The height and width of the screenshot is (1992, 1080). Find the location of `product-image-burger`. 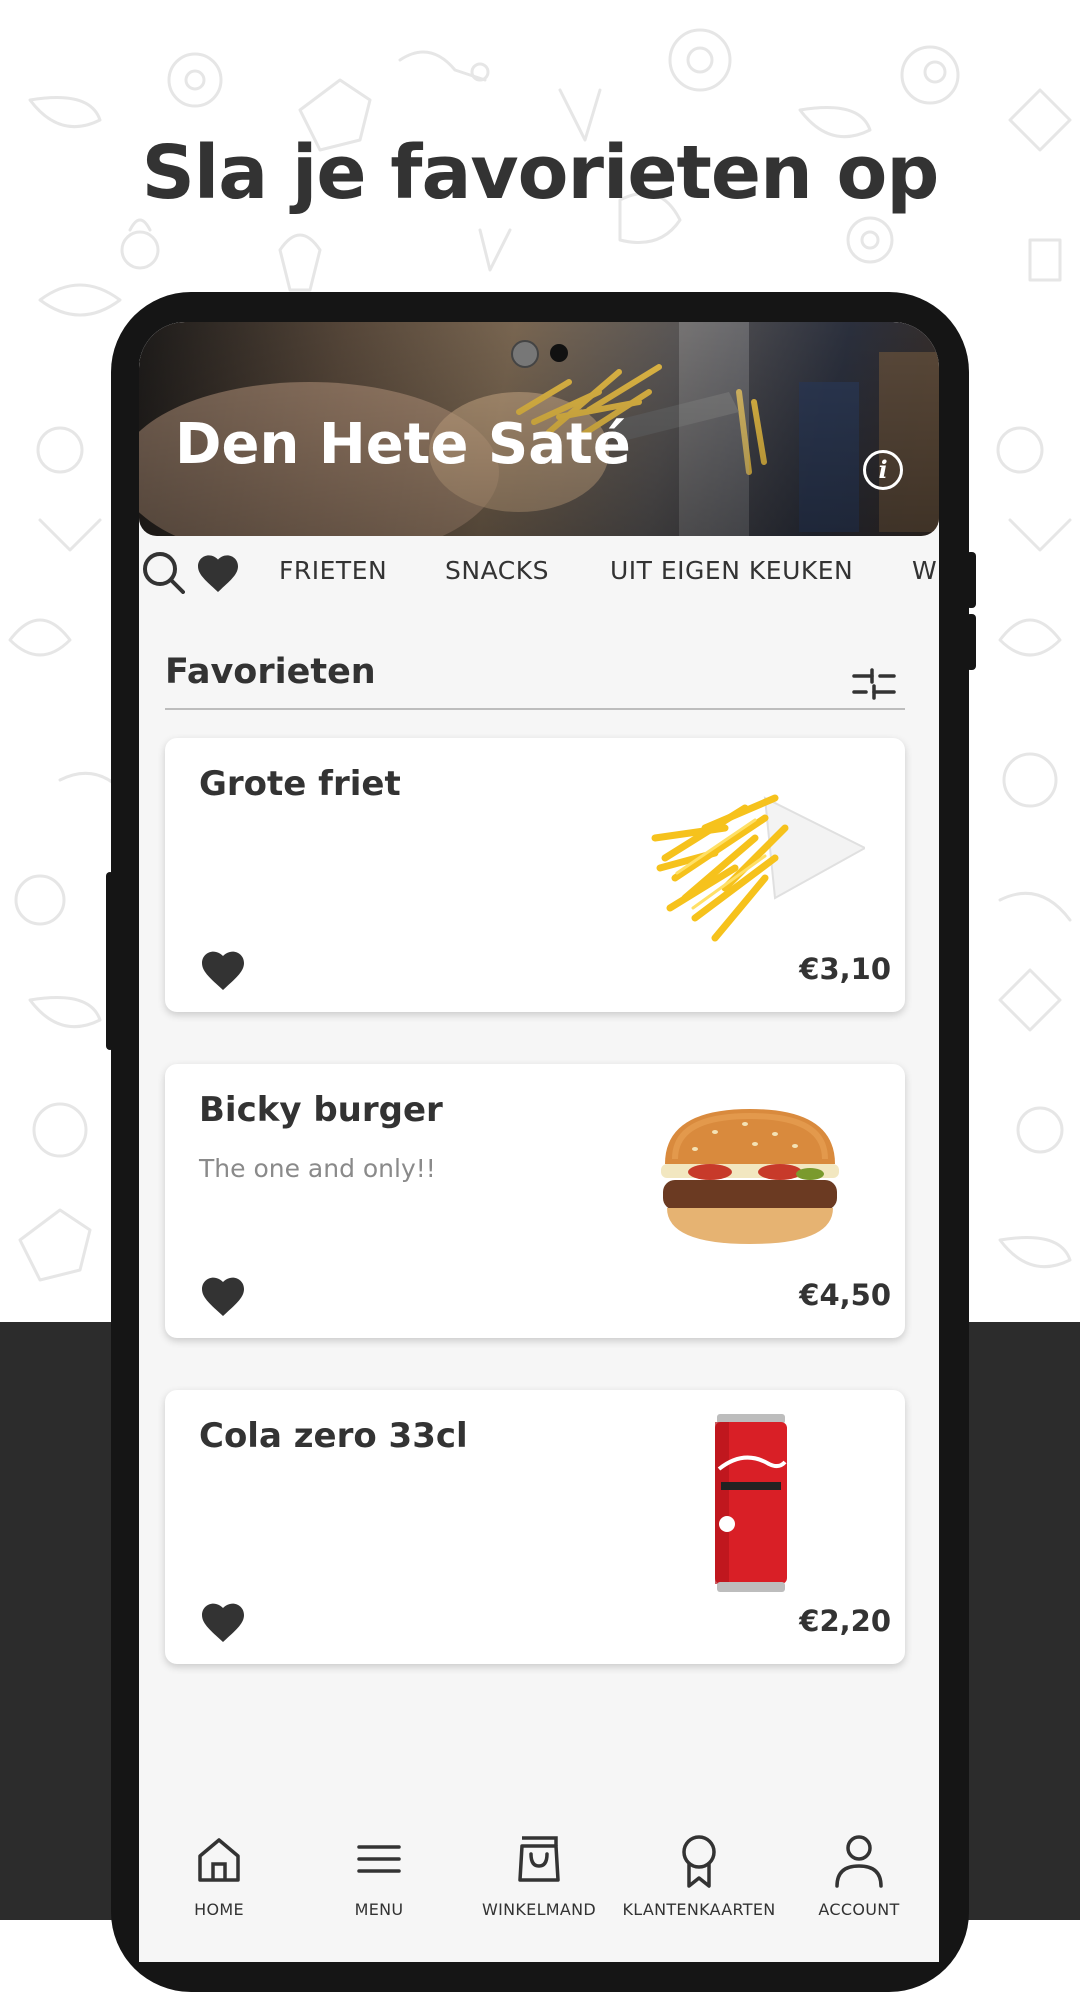

product-image-burger is located at coordinates (750, 1176).